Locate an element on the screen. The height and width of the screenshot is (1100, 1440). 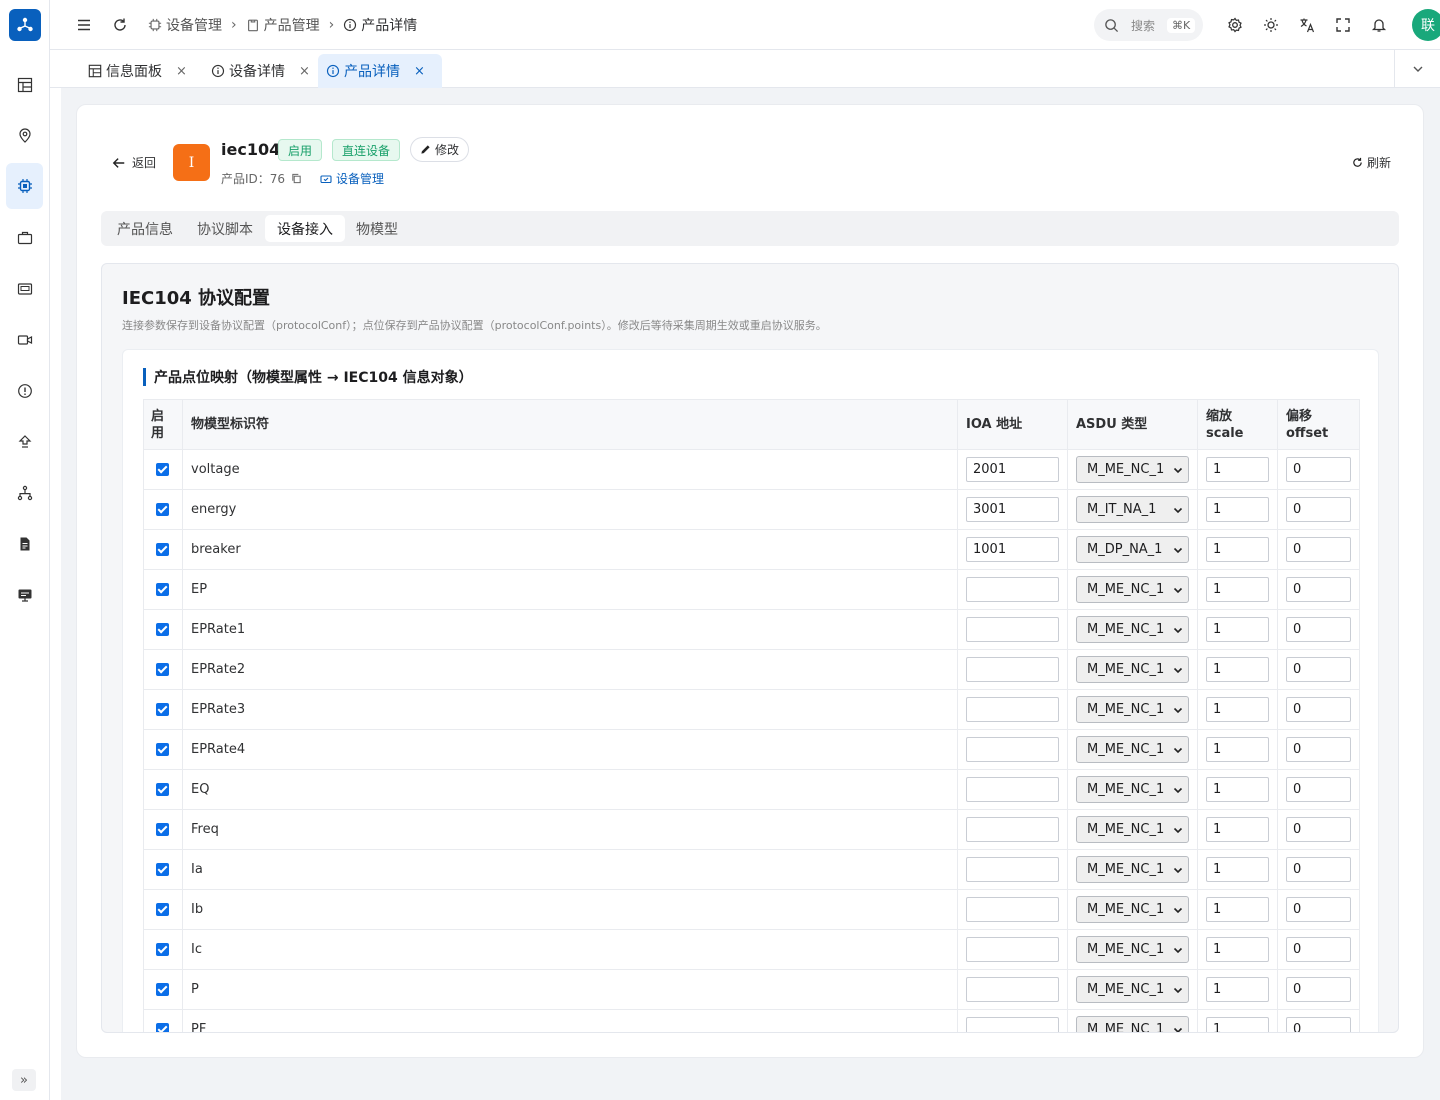
back-button: 返回 is located at coordinates (134, 162).